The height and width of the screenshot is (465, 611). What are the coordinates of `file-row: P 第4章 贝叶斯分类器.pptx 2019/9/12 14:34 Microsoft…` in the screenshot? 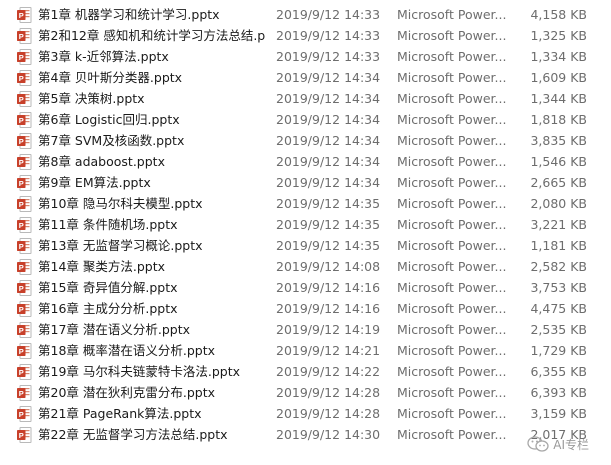 It's located at (305, 77).